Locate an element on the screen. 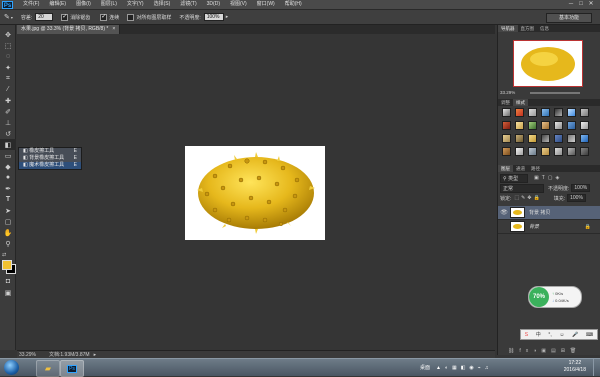 The height and width of the screenshot is (377, 600). minimize-button: ─ is located at coordinates (571, 4).